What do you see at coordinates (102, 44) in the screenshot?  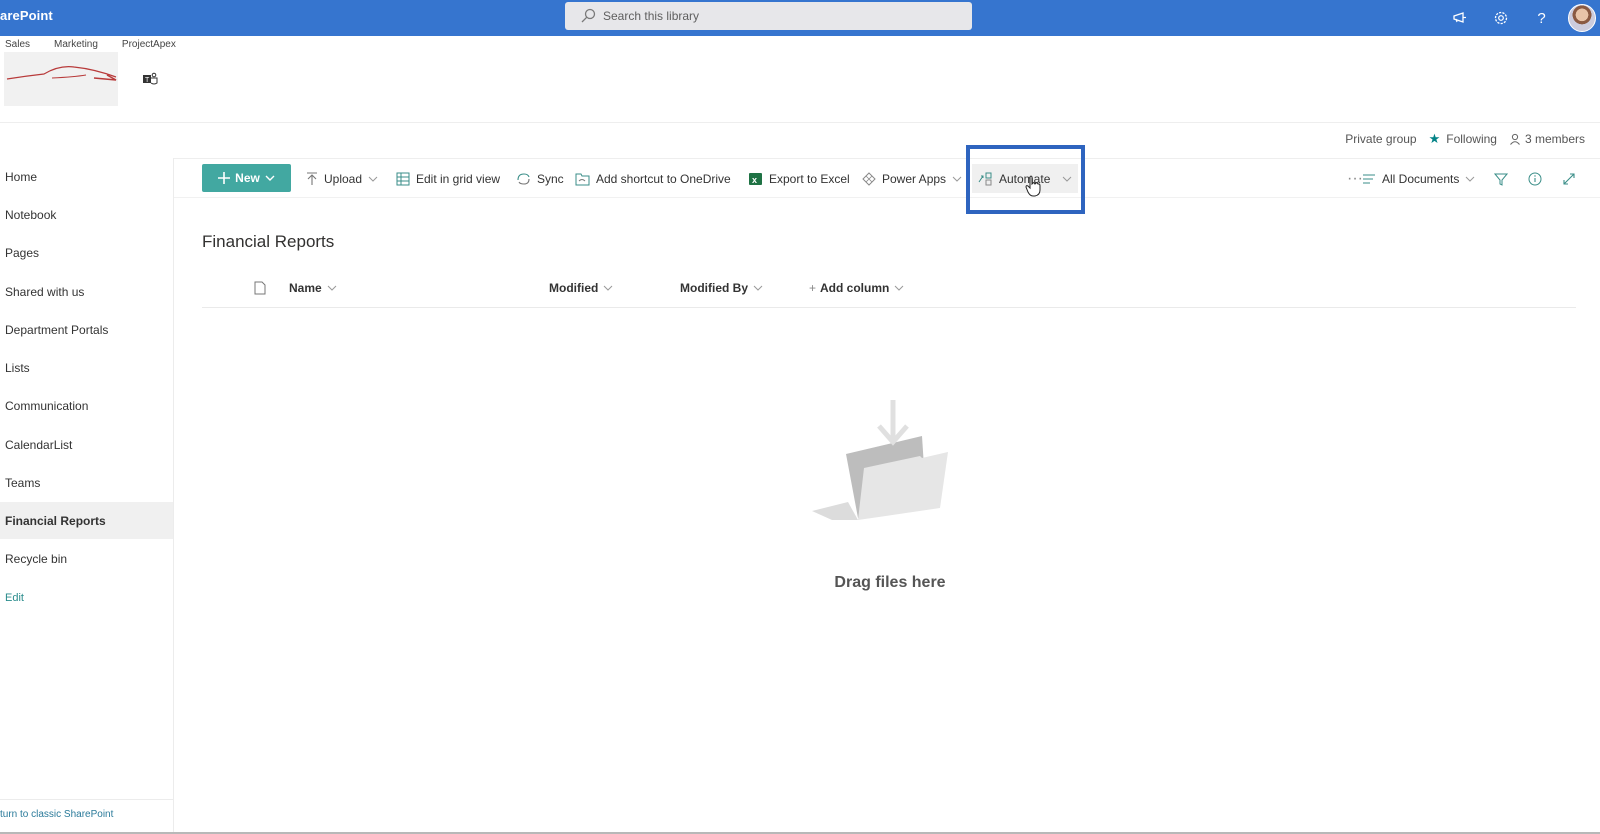 I see `hub-navigation: Sales Marketing ProjectApex` at bounding box center [102, 44].